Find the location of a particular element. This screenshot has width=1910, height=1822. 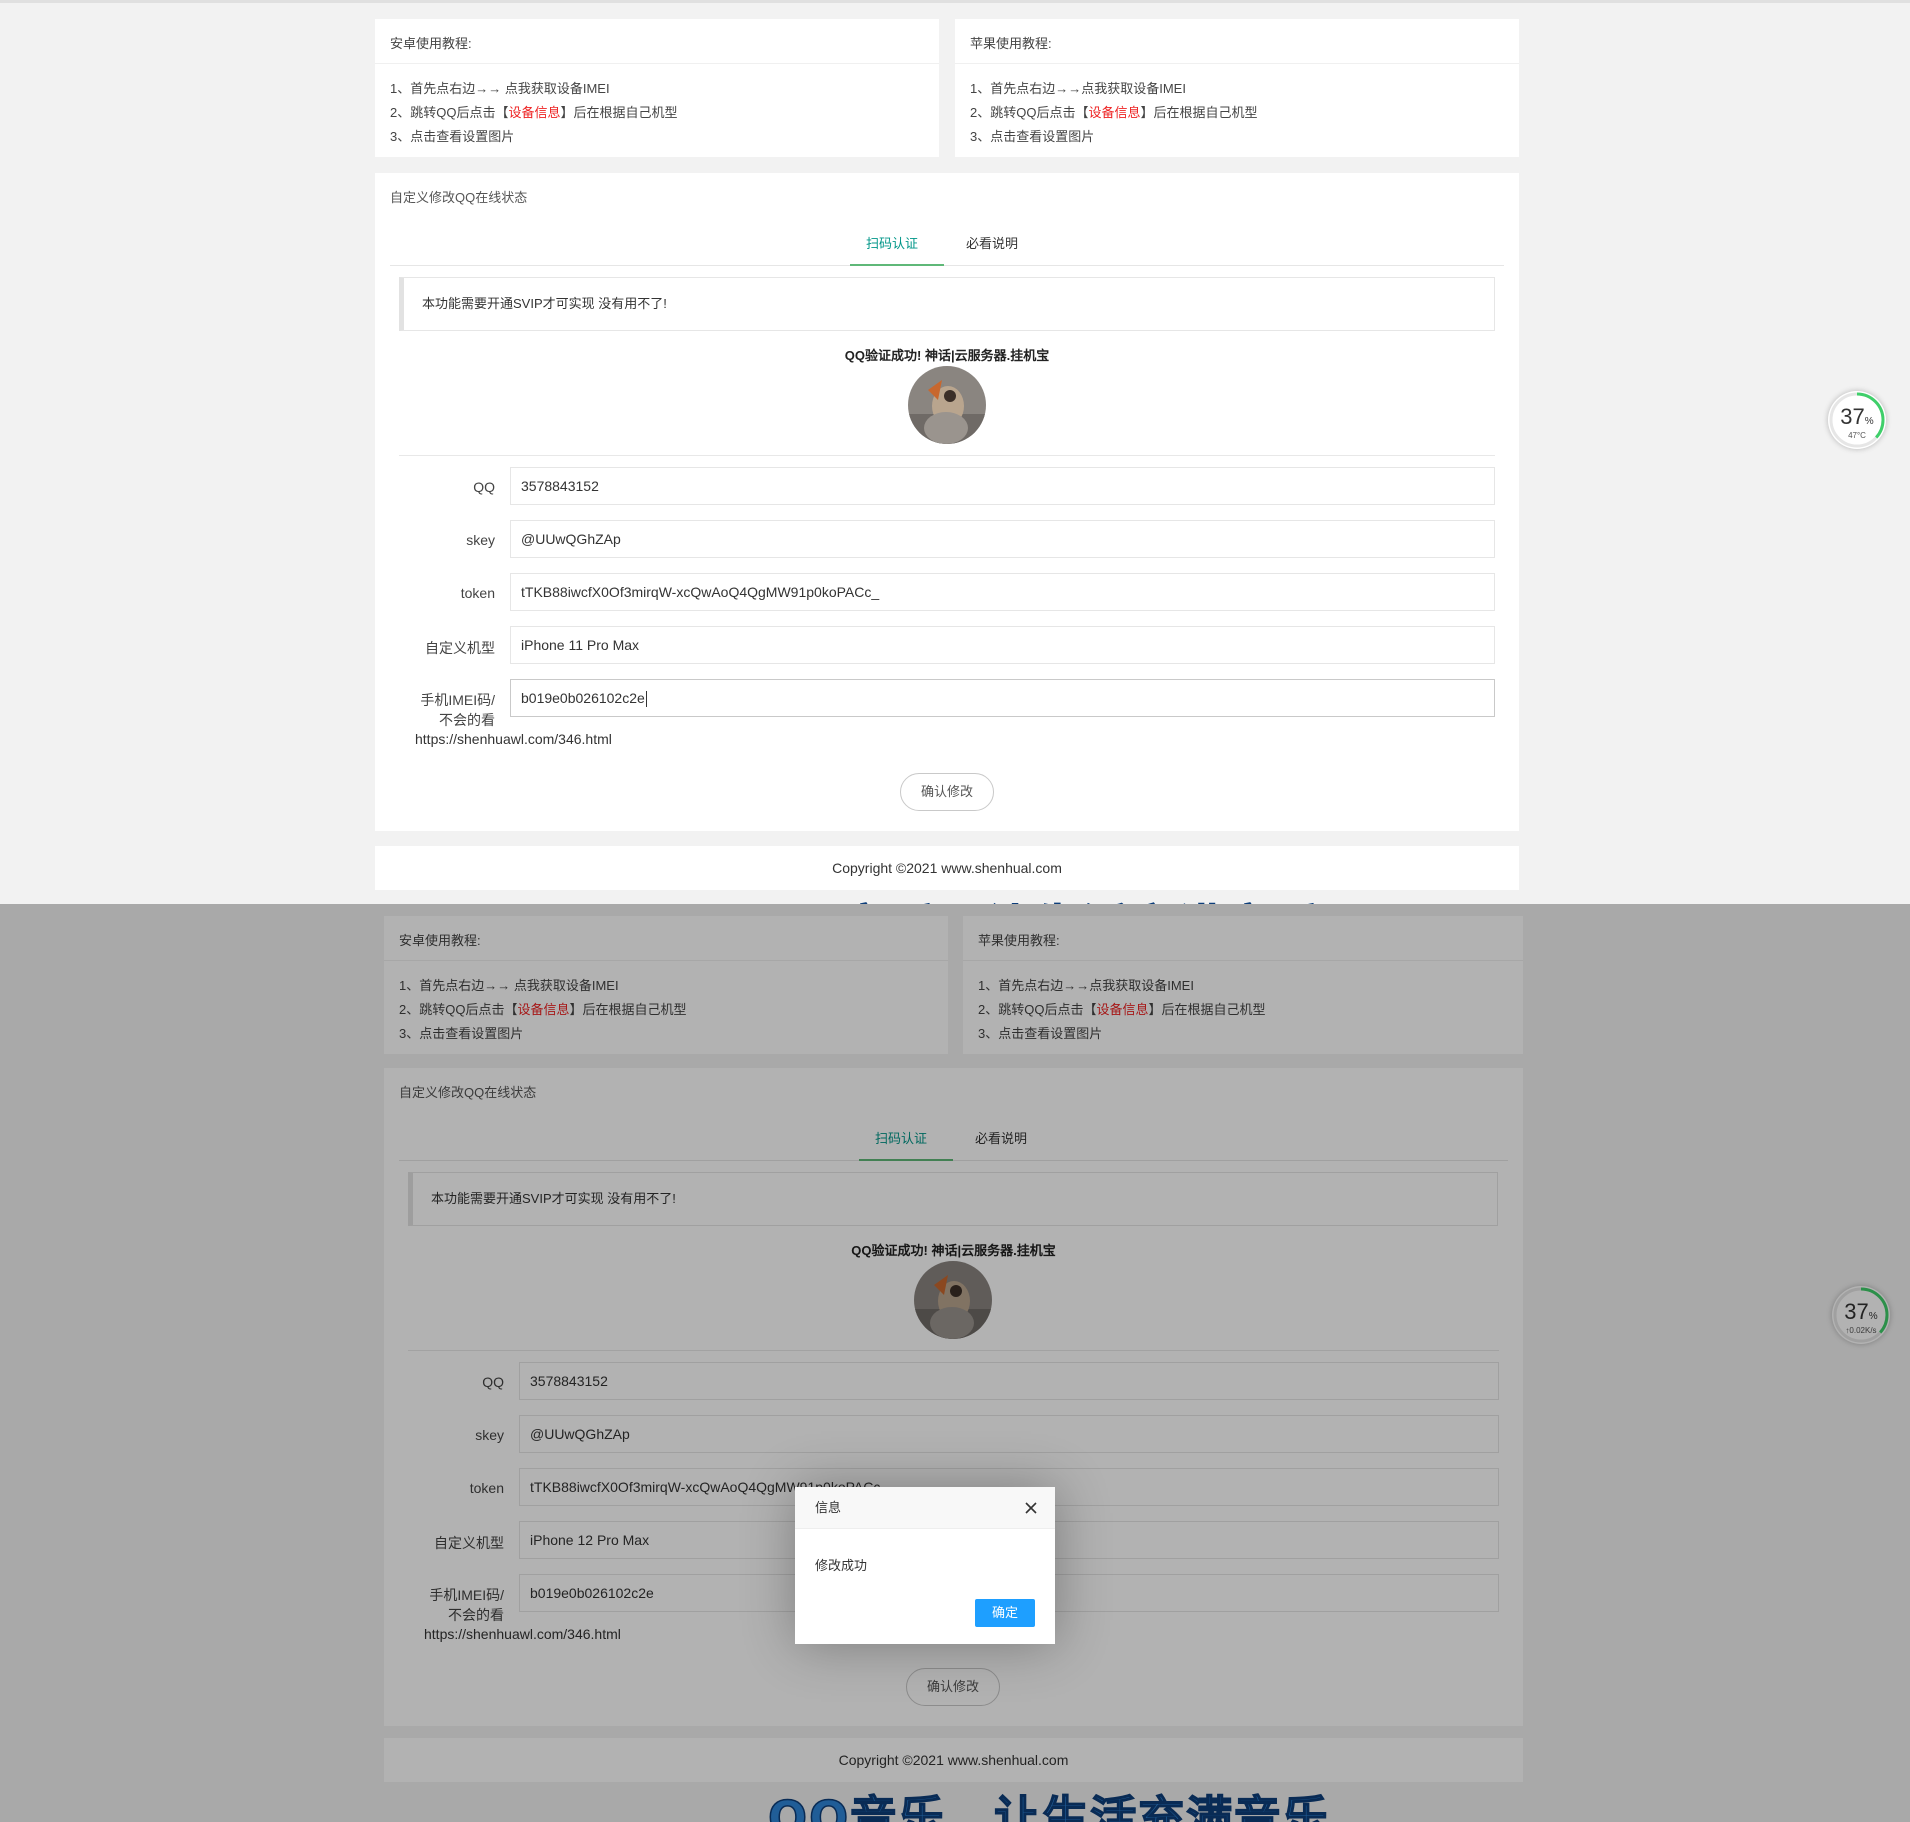

skey-input: @UUwQGhZAp is located at coordinates (1002, 539).